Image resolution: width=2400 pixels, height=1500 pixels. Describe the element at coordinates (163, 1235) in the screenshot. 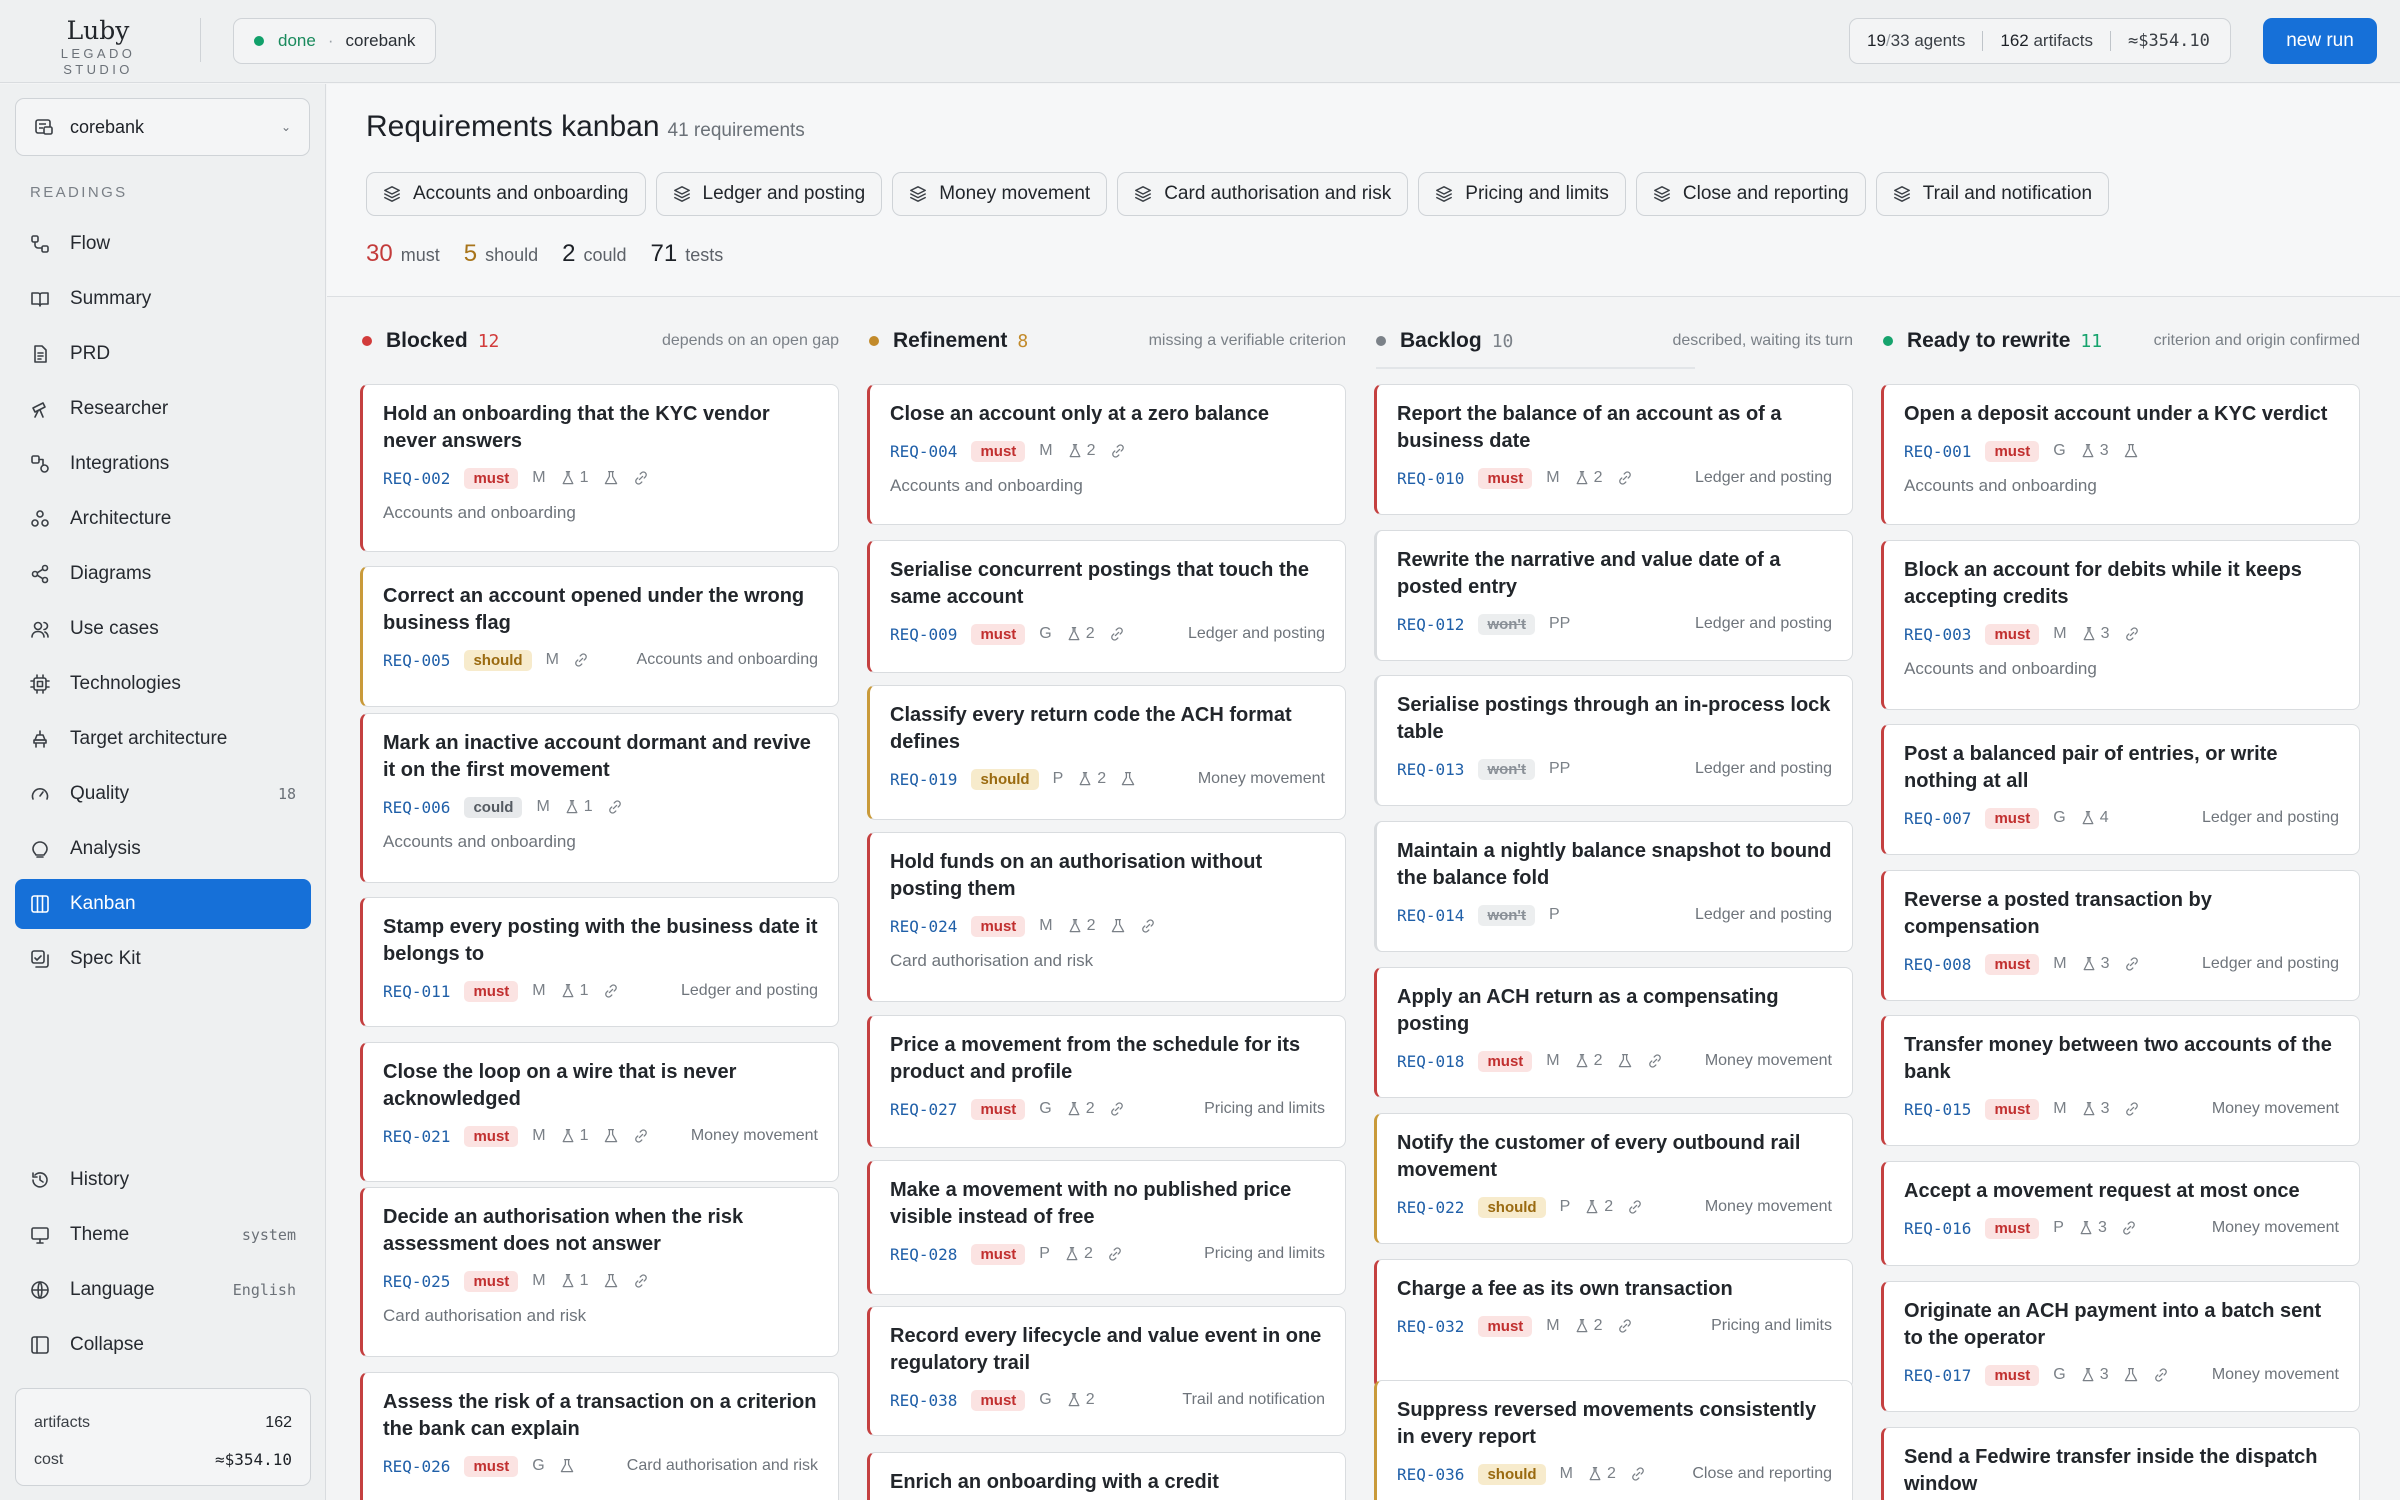

I see `sidebar-item-theme: Theme system` at that location.